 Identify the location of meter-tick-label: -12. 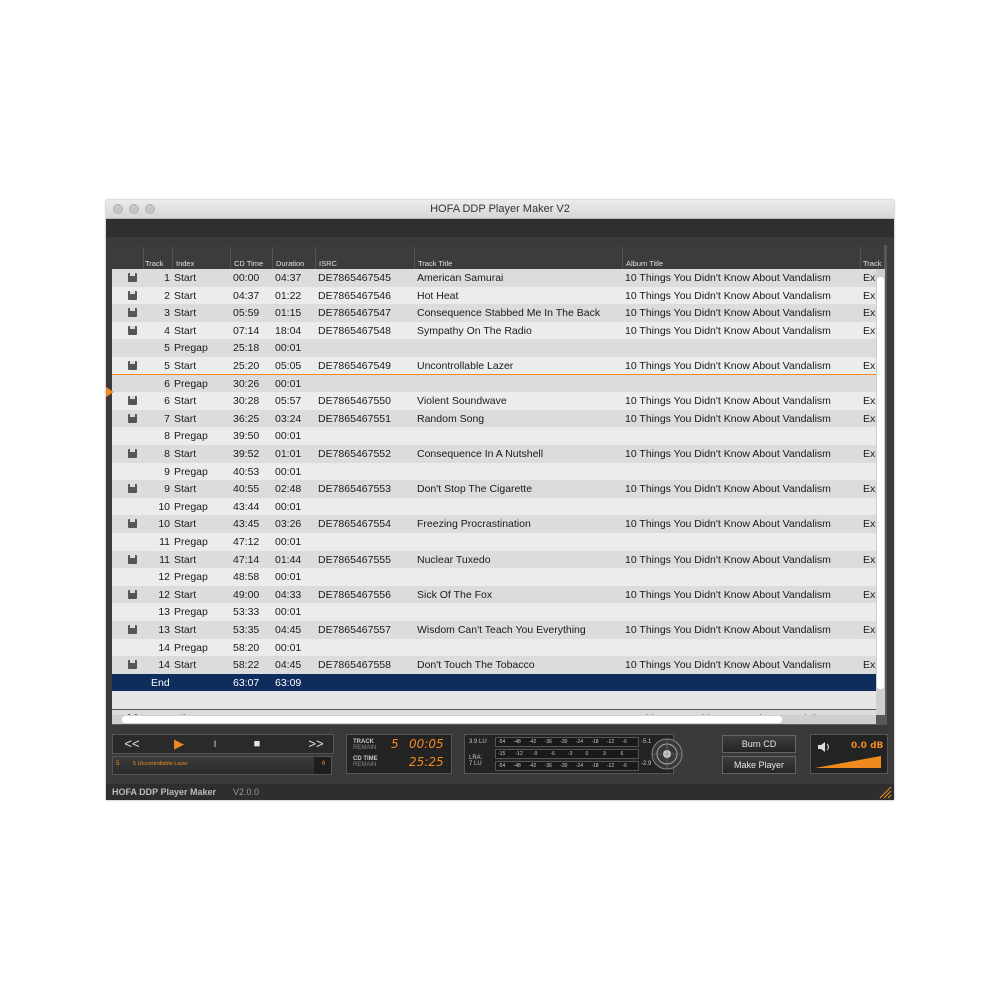
(610, 742).